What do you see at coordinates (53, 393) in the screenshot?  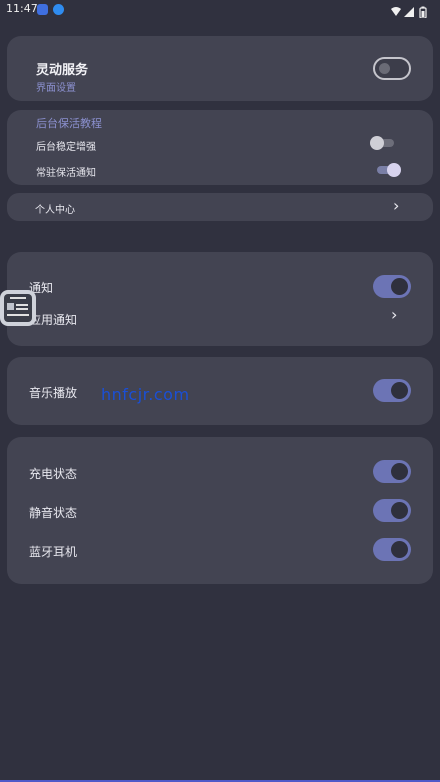 I see `music-playback-label: 音乐播放` at bounding box center [53, 393].